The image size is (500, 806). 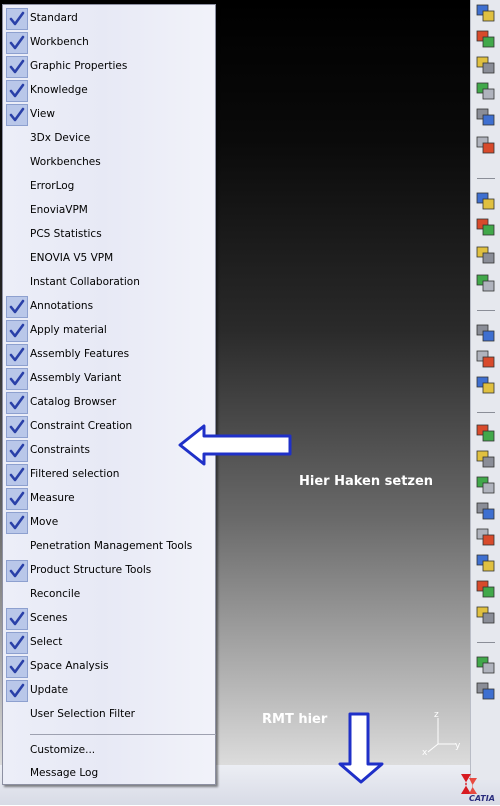 I want to click on hierarchy-icon, so click(x=485, y=690).